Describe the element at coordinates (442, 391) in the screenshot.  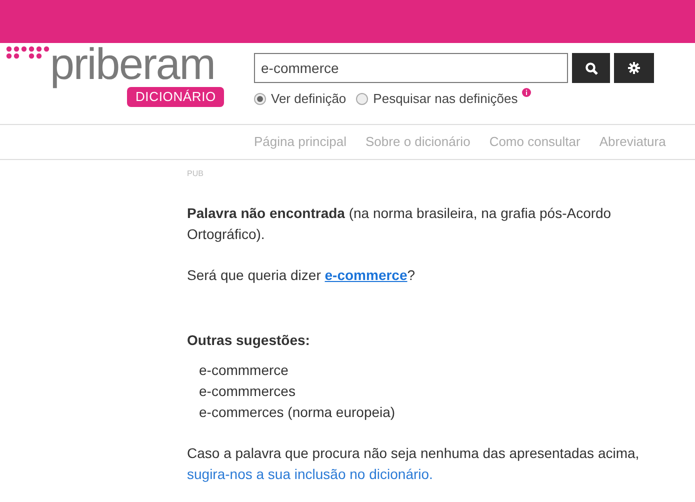
I see `suggestion-item: e-commmerces` at that location.